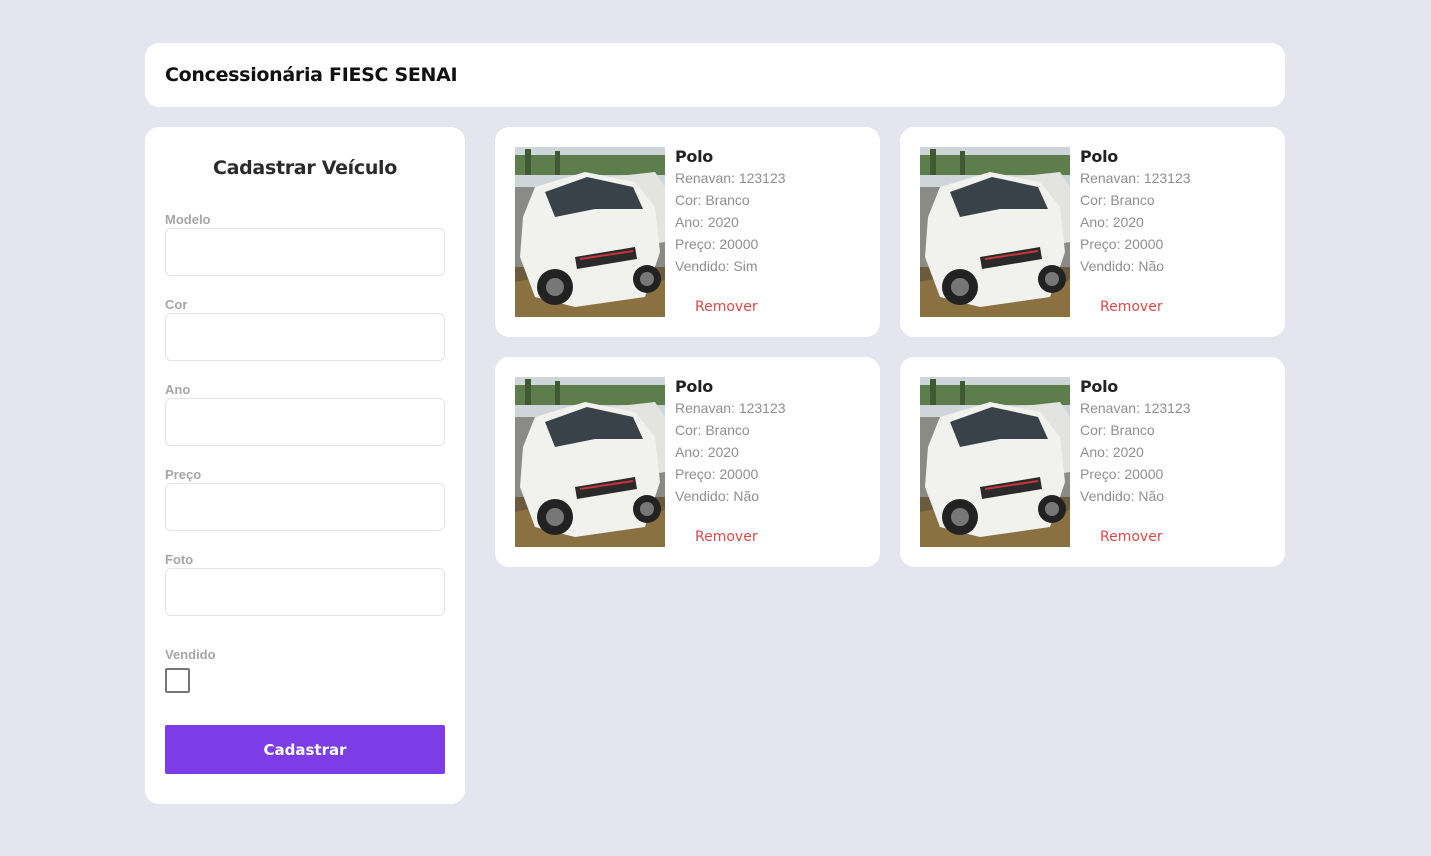  What do you see at coordinates (177, 680) in the screenshot?
I see `vendido-checkbox` at bounding box center [177, 680].